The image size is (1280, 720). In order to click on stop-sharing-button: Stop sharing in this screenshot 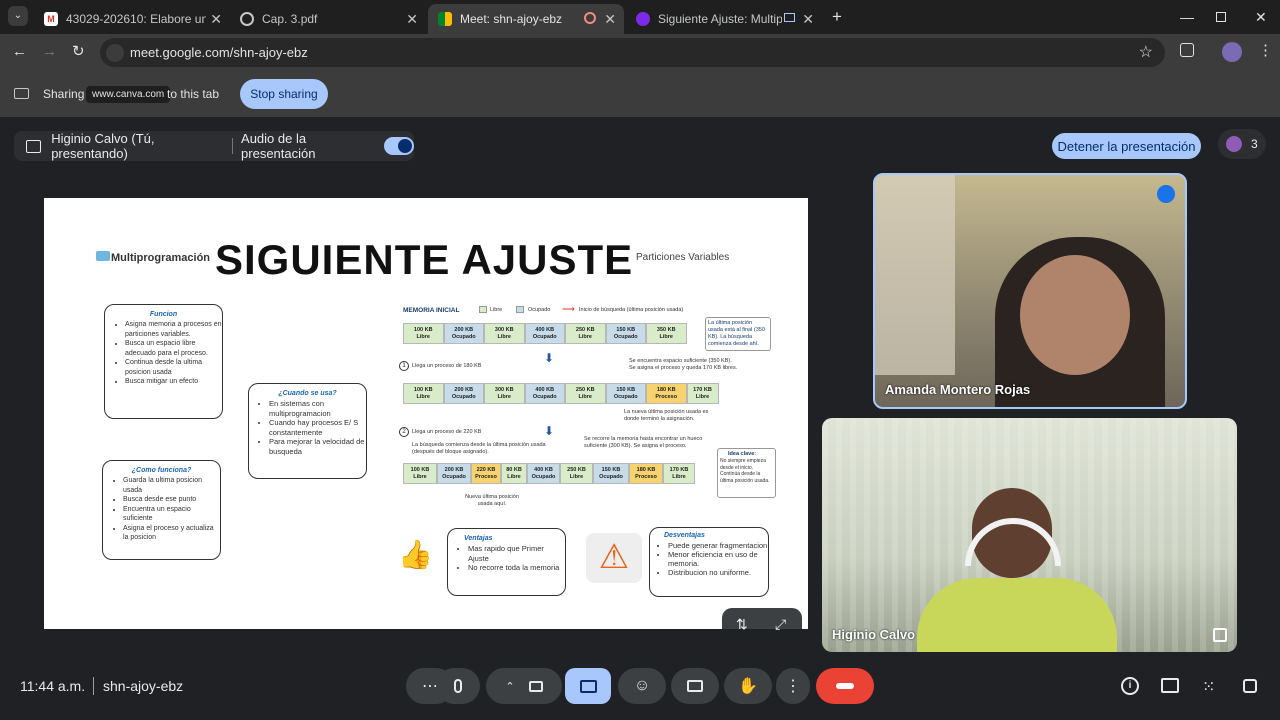, I will do `click(284, 94)`.